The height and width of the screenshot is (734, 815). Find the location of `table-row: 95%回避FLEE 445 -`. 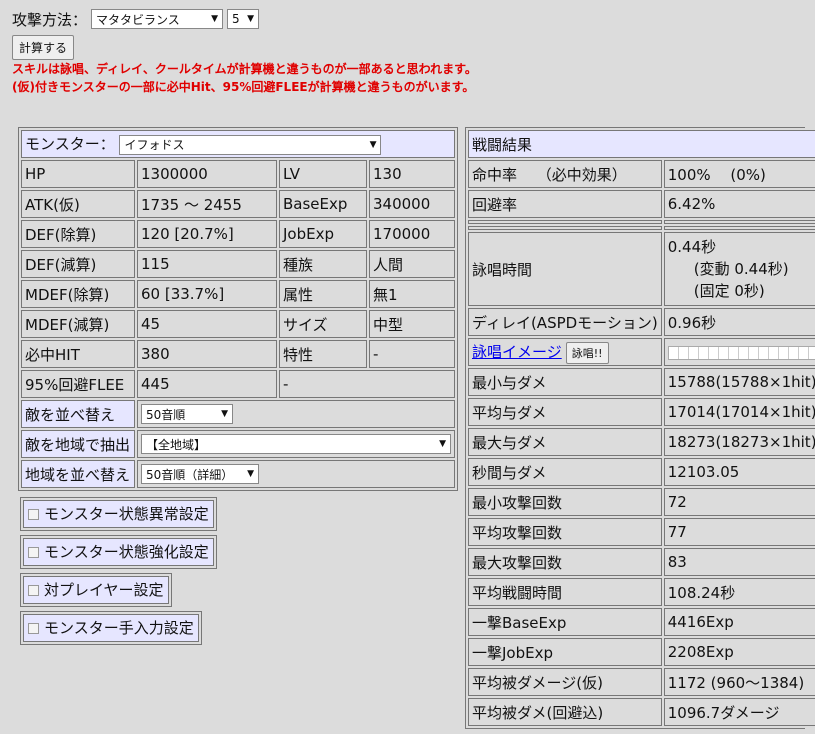

table-row: 95%回避FLEE 445 - is located at coordinates (238, 384).